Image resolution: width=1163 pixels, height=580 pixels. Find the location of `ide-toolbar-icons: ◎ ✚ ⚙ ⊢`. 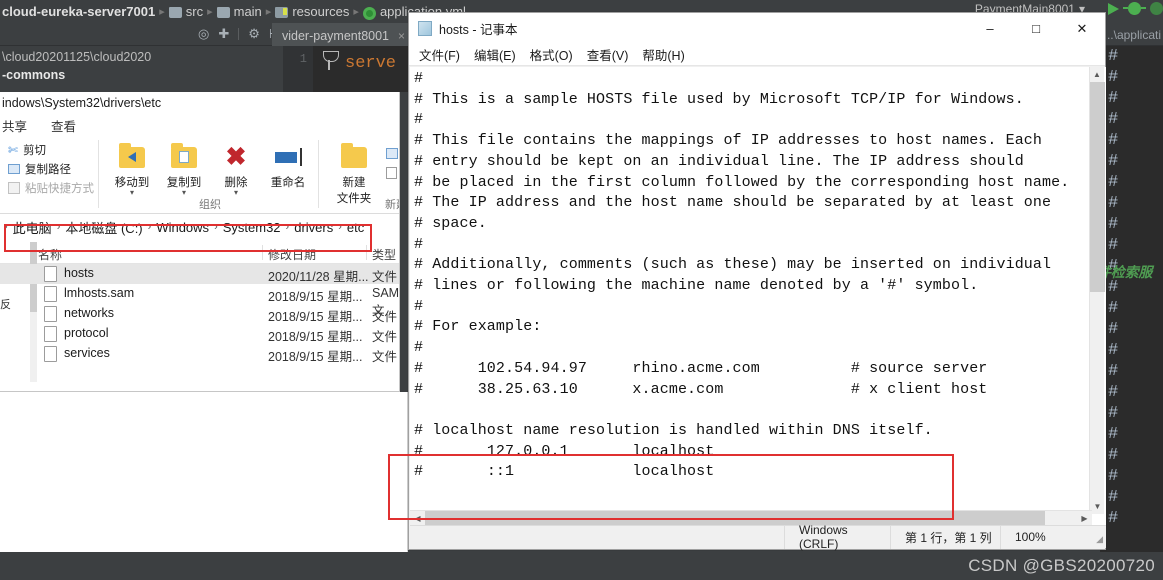

ide-toolbar-icons: ◎ ✚ ⚙ ⊢ is located at coordinates (239, 34).